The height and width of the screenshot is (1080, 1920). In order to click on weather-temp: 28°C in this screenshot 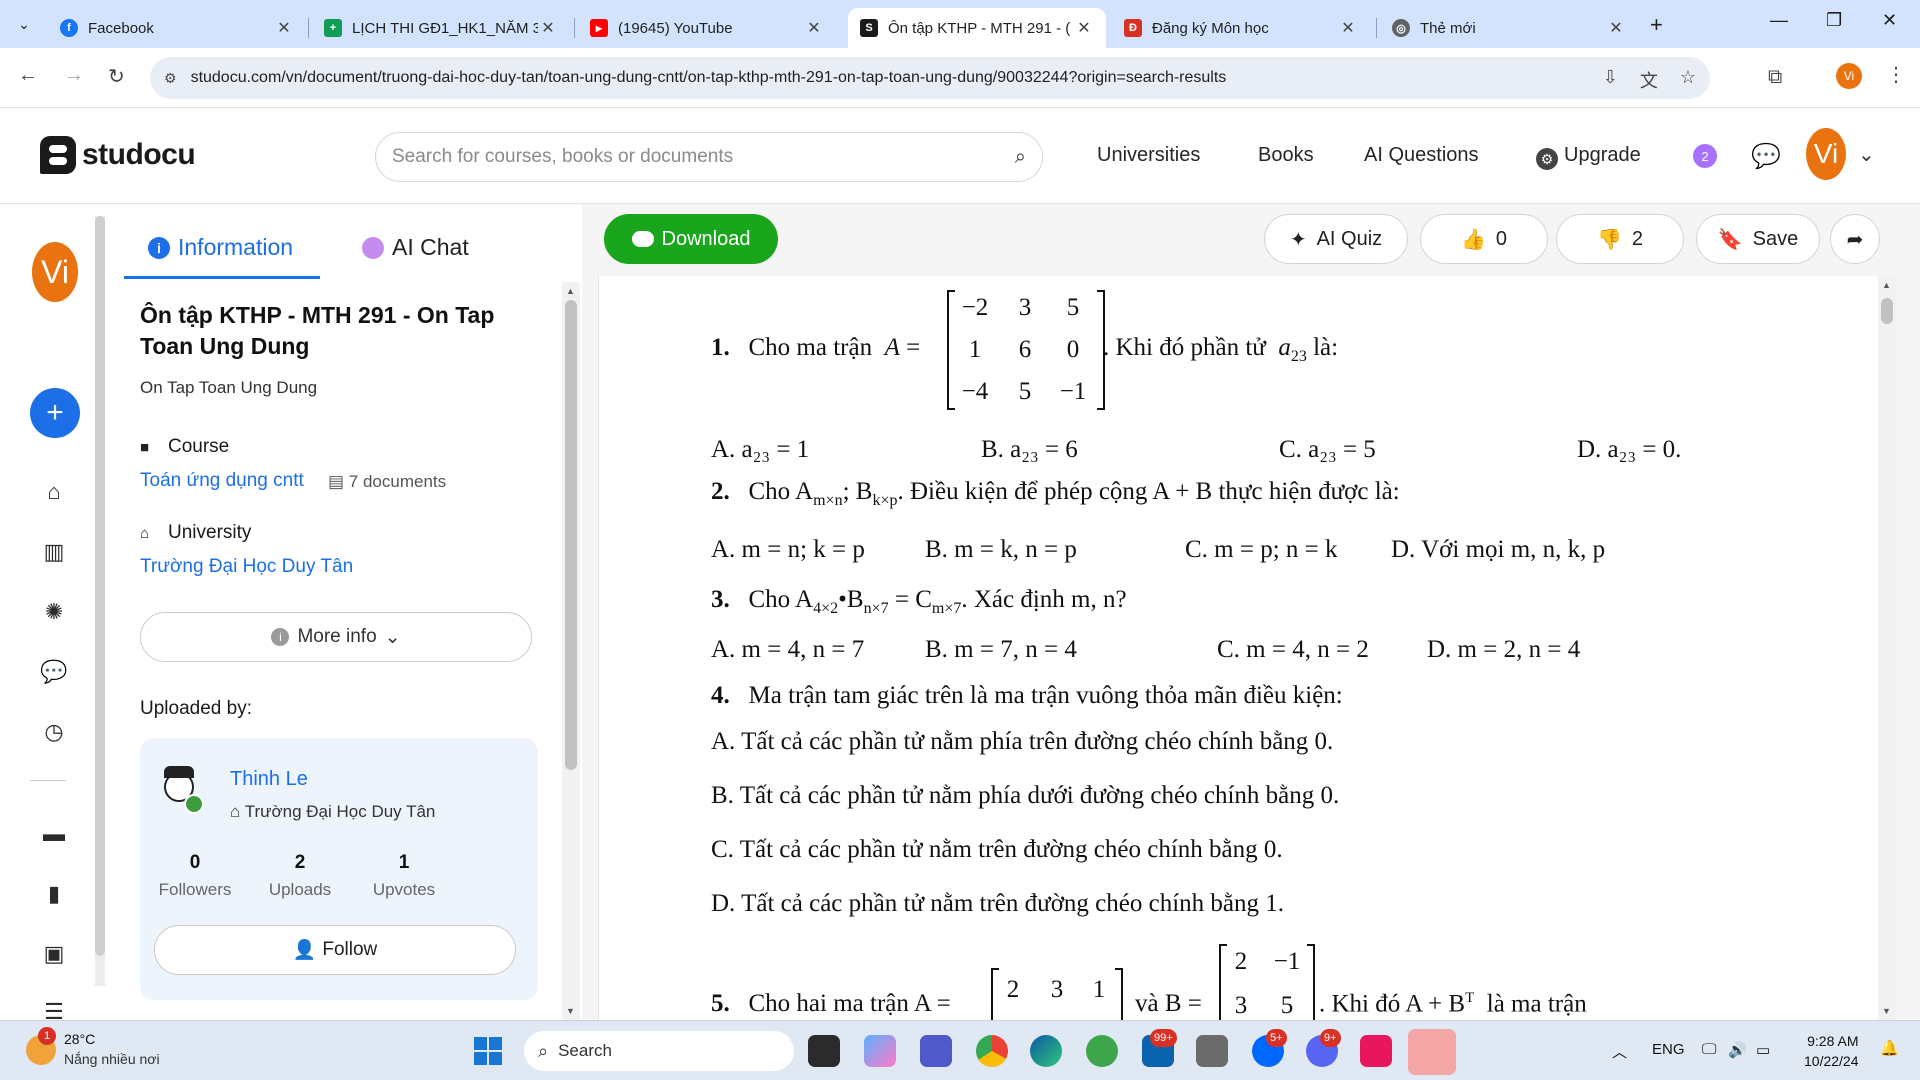, I will do `click(79, 1039)`.